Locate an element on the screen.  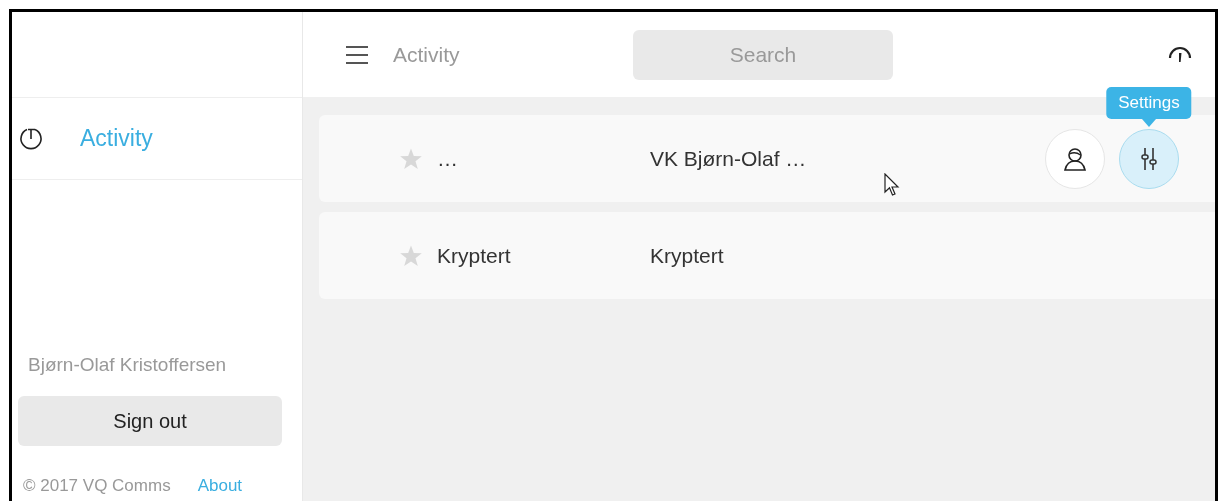
row-name: Kryptert is located at coordinates (474, 255).